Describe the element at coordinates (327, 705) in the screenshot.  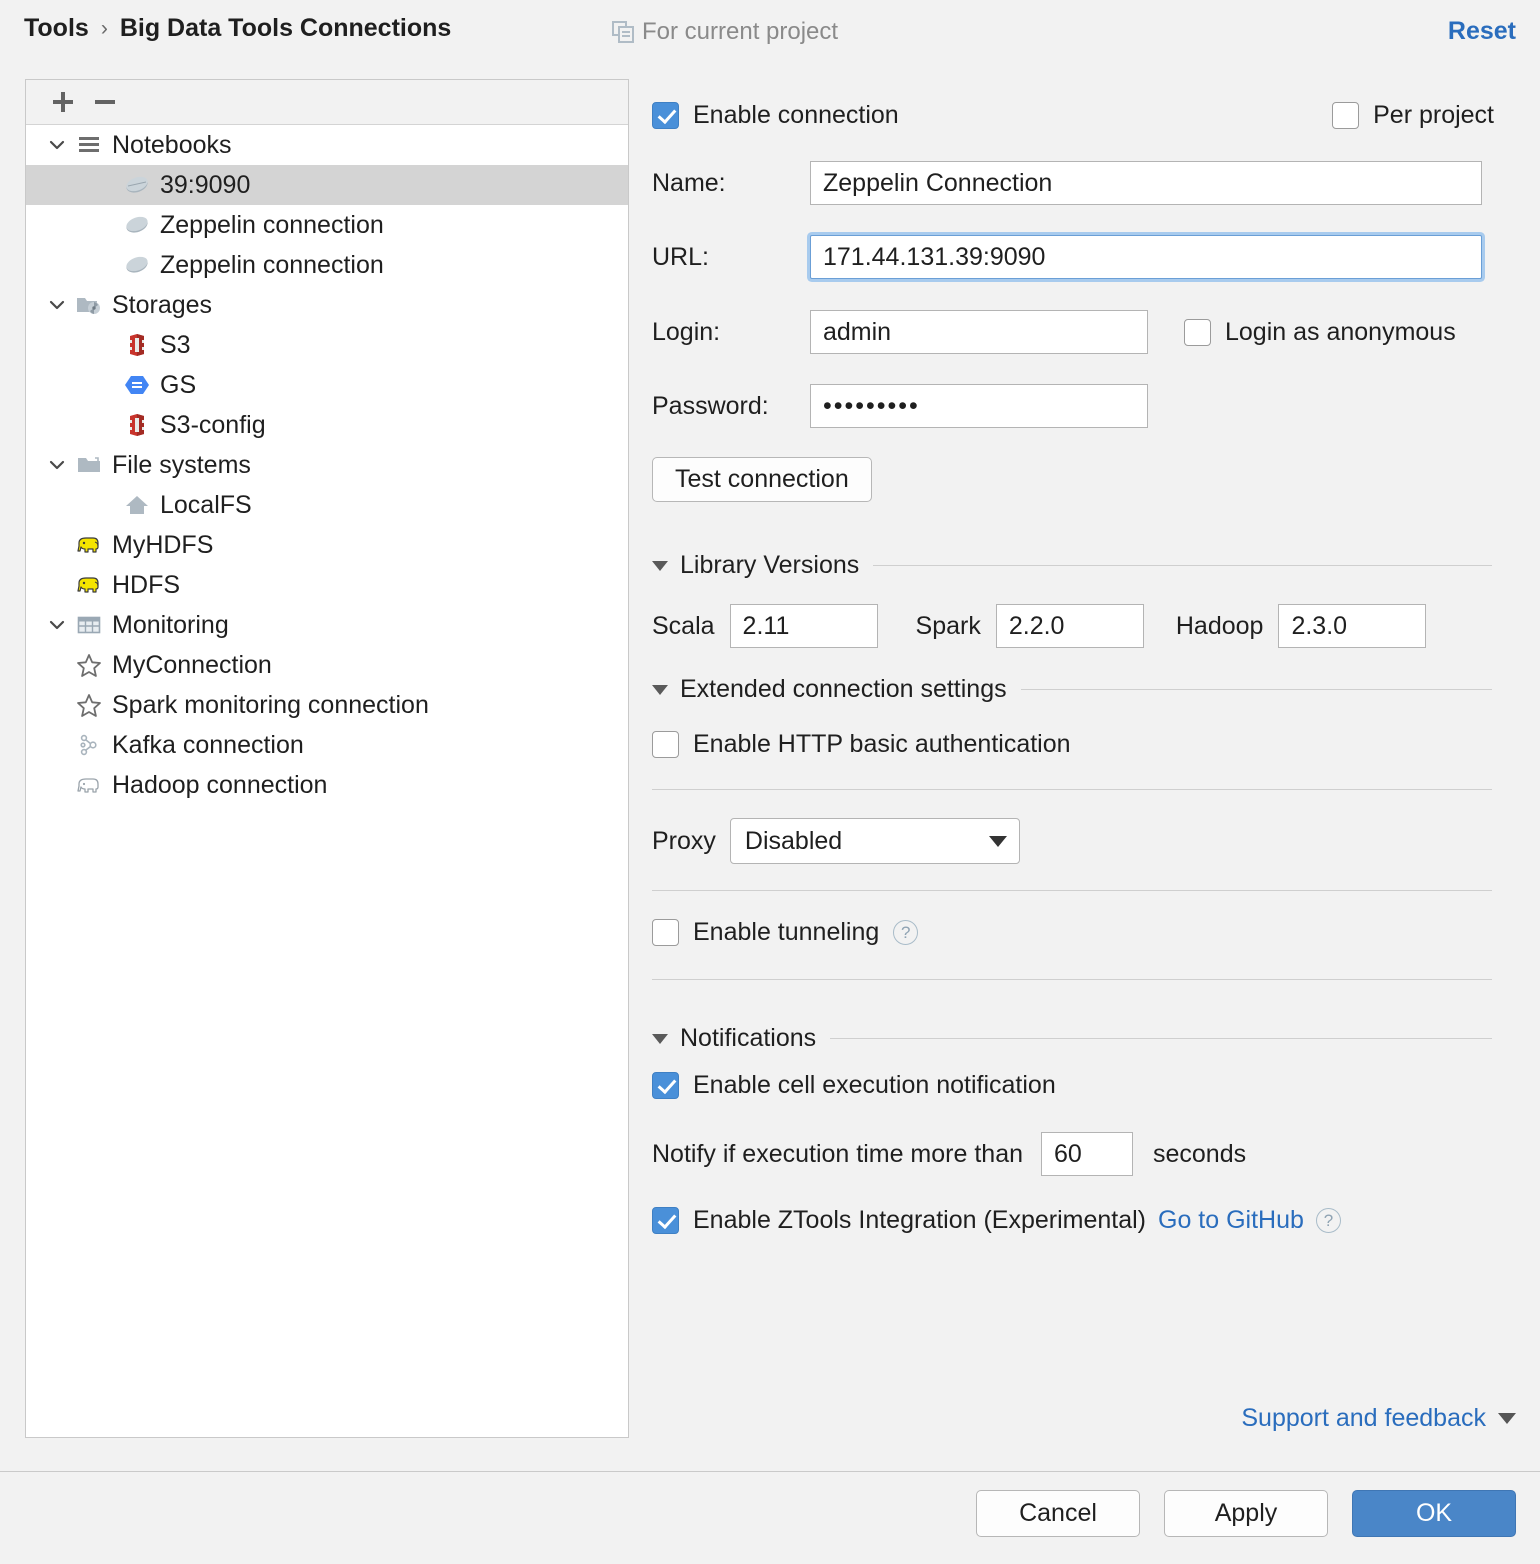
I see `tree-item-spark-monitoring-connection: Spark monitoring connection` at that location.